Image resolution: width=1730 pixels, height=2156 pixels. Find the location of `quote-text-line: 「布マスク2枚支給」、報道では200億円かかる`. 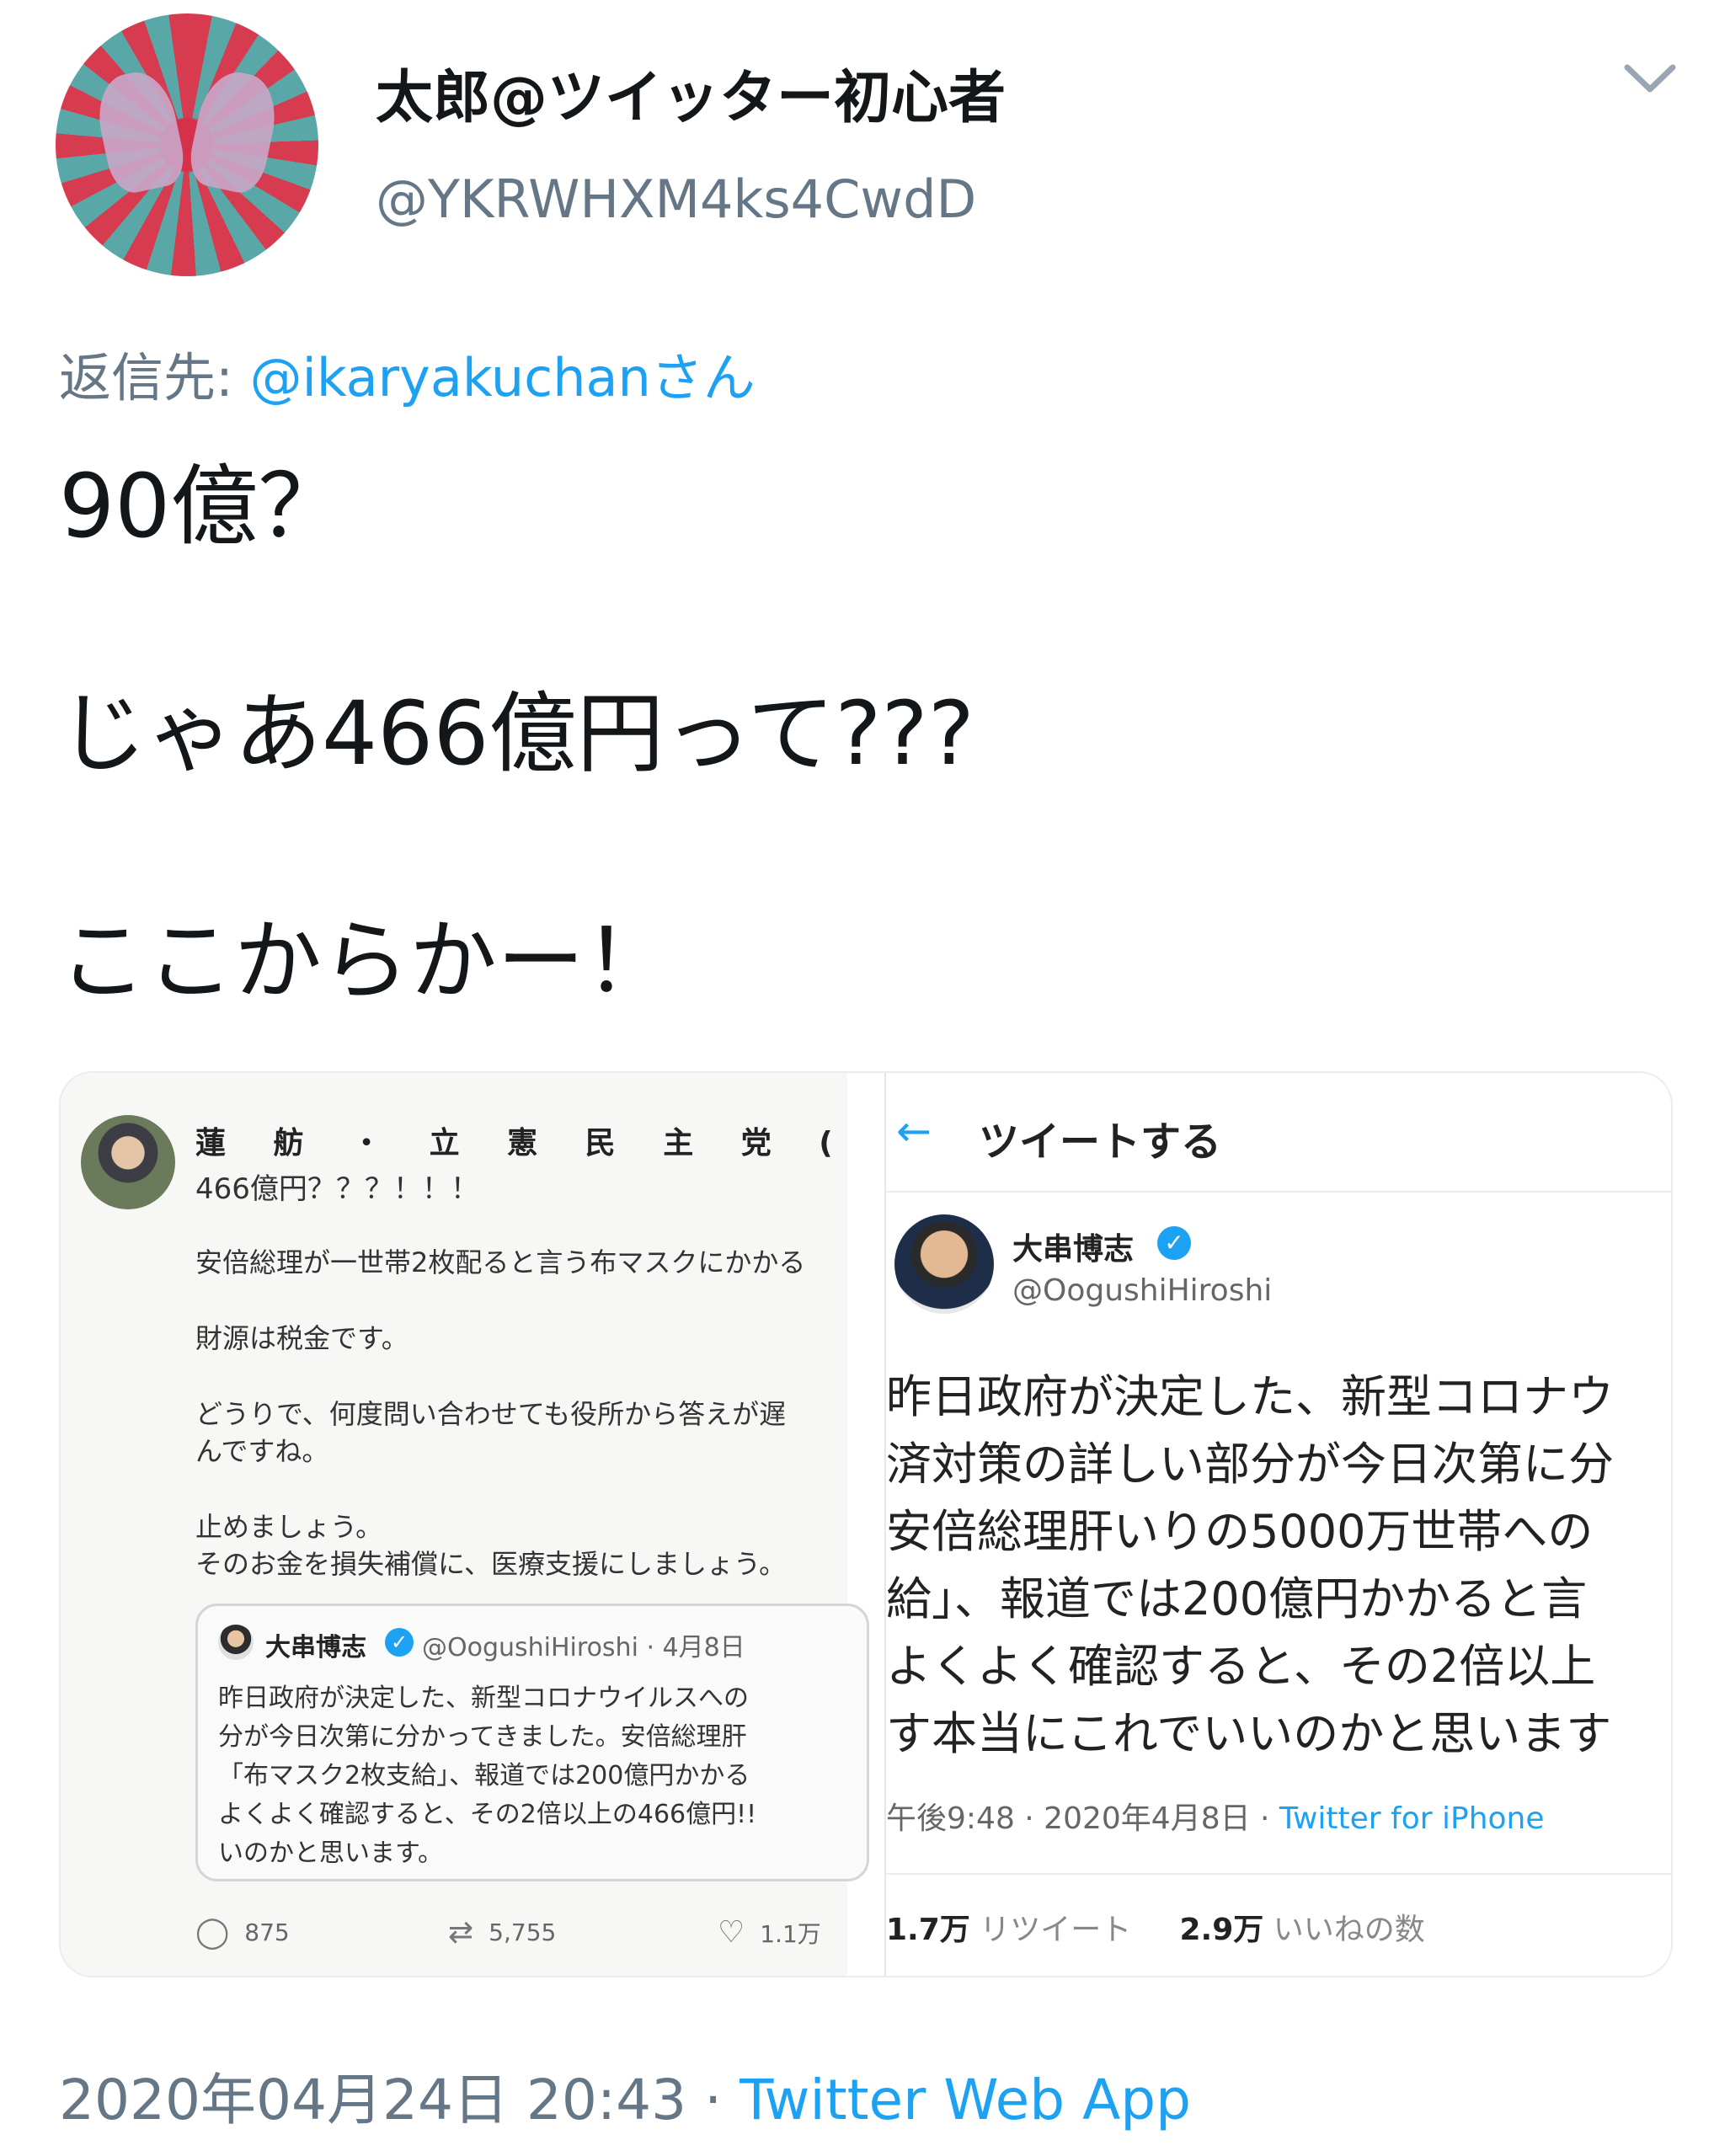

quote-text-line: 「布マスク2枚支給」、報道では200億円かかる is located at coordinates (484, 1775).